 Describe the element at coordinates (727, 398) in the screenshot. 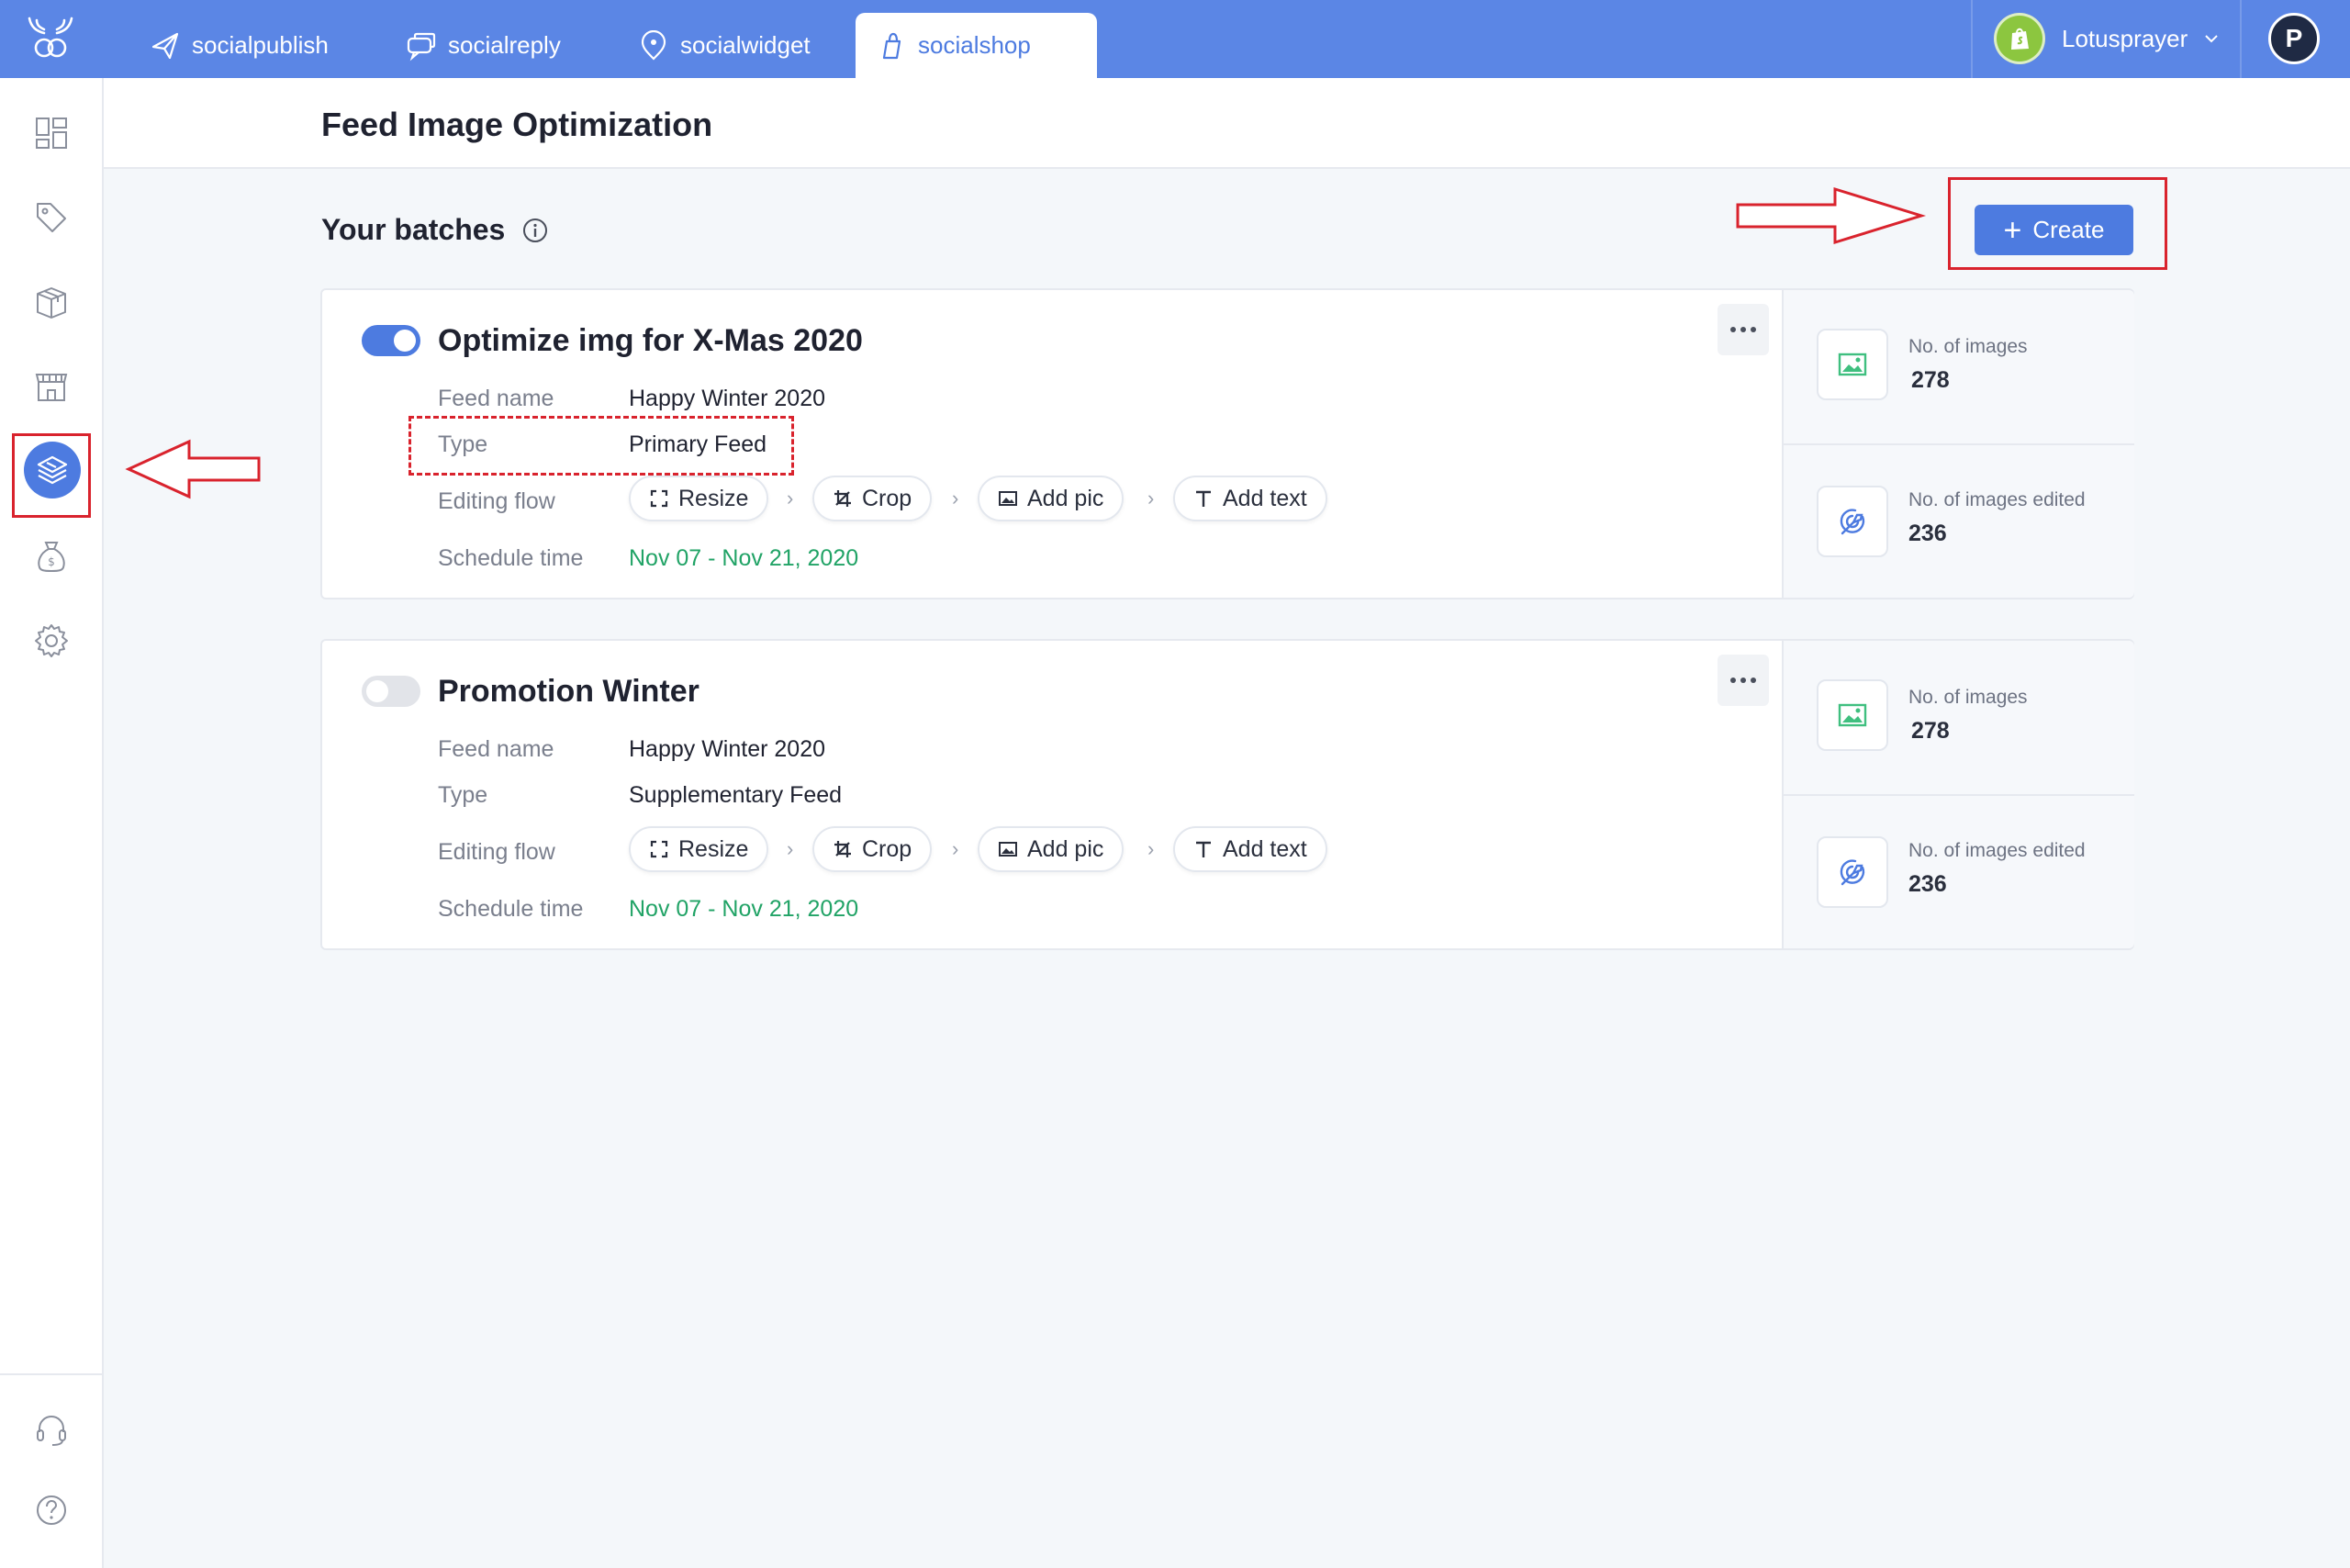

I see `feed-name-value: Happy Winter 2020` at that location.